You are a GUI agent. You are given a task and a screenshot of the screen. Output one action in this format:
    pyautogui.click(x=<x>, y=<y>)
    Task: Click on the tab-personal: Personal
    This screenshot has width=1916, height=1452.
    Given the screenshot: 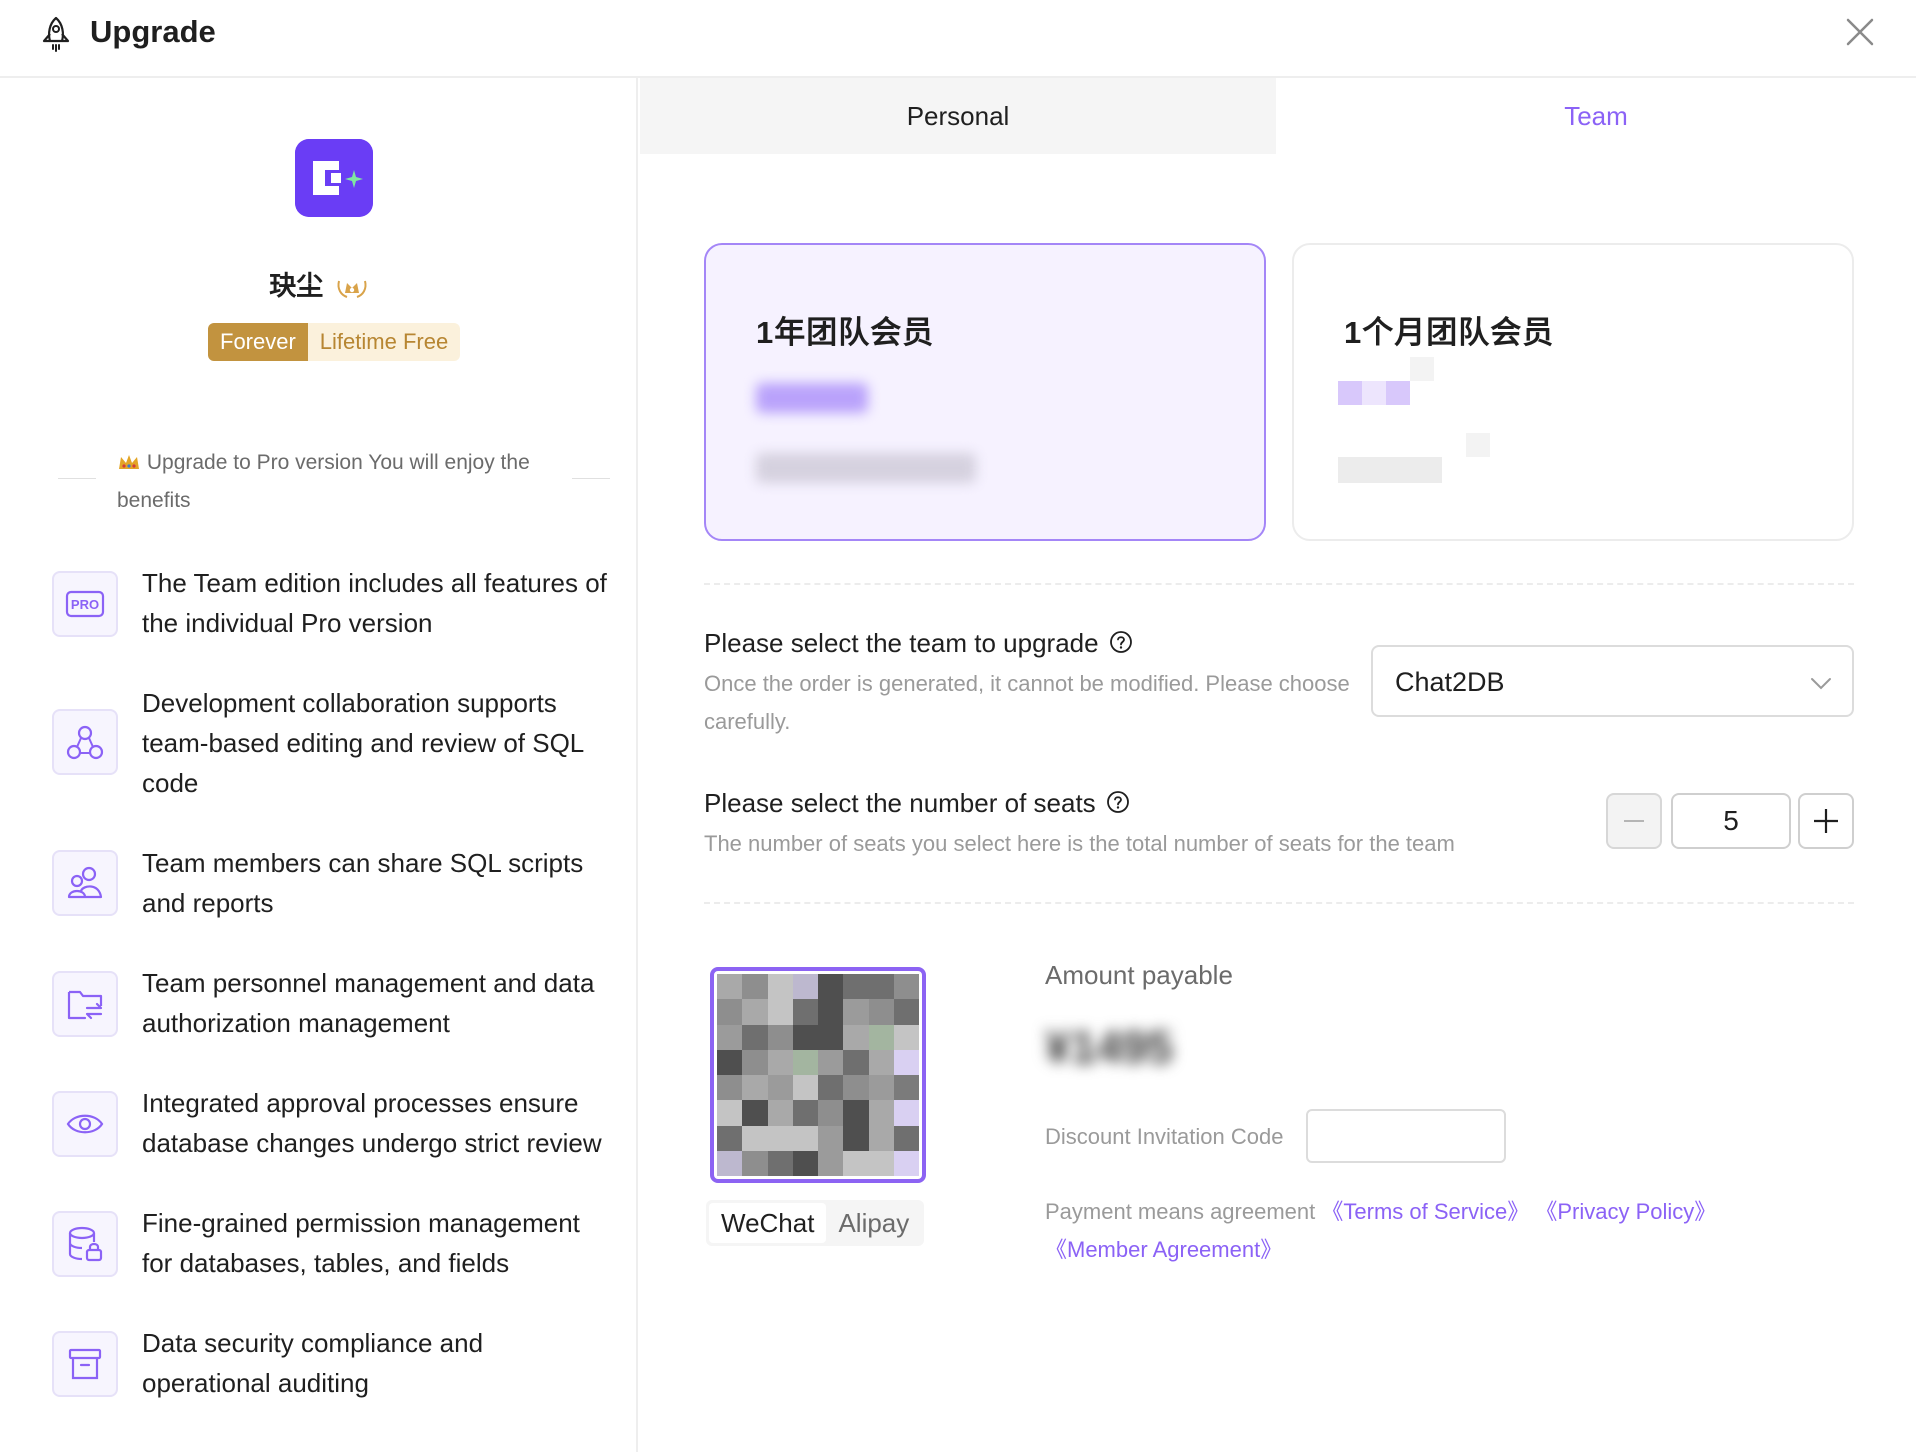 What is the action you would take?
    pyautogui.click(x=958, y=116)
    